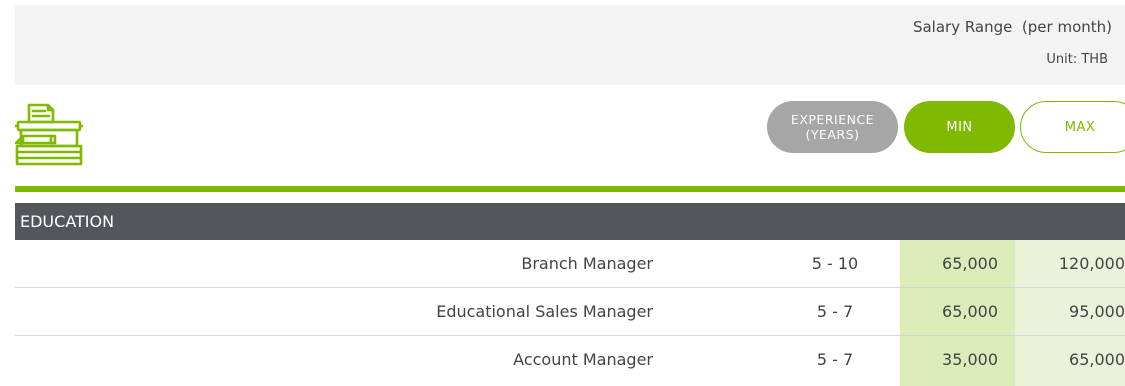 This screenshot has width=1125, height=386. Describe the element at coordinates (587, 263) in the screenshot. I see `position-cell: Branch Manager` at that location.